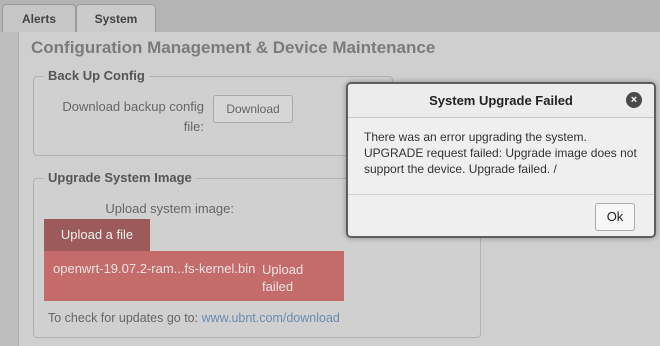 The height and width of the screenshot is (346, 660). I want to click on upgrade-image-legend: Upgrade System Image, so click(120, 177).